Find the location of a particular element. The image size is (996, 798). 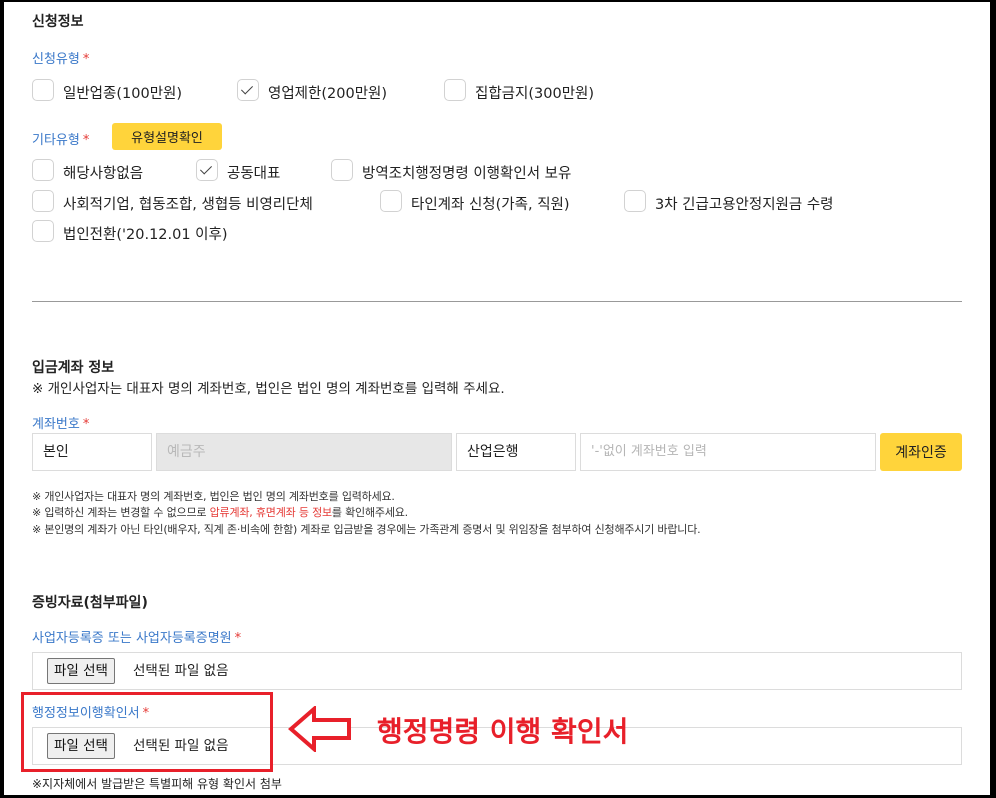

business-cert-file-button: 파일 선택 is located at coordinates (81, 671).